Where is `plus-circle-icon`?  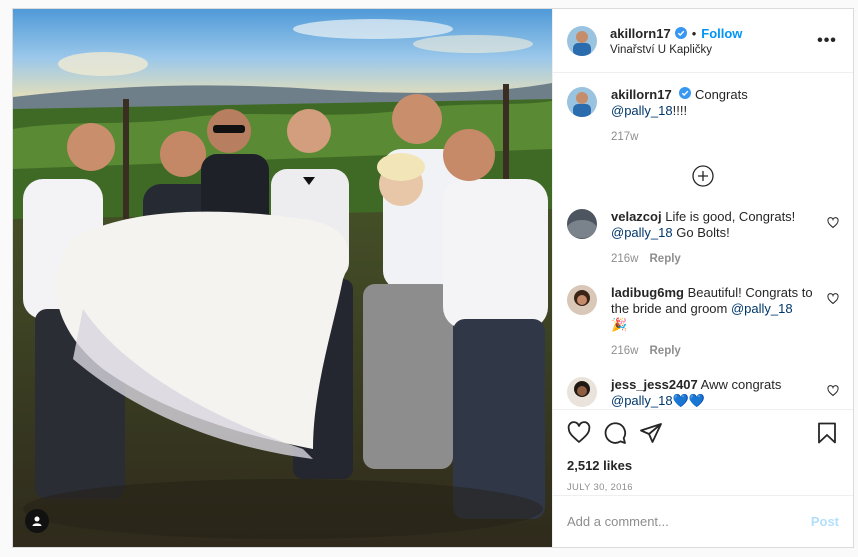 plus-circle-icon is located at coordinates (703, 176).